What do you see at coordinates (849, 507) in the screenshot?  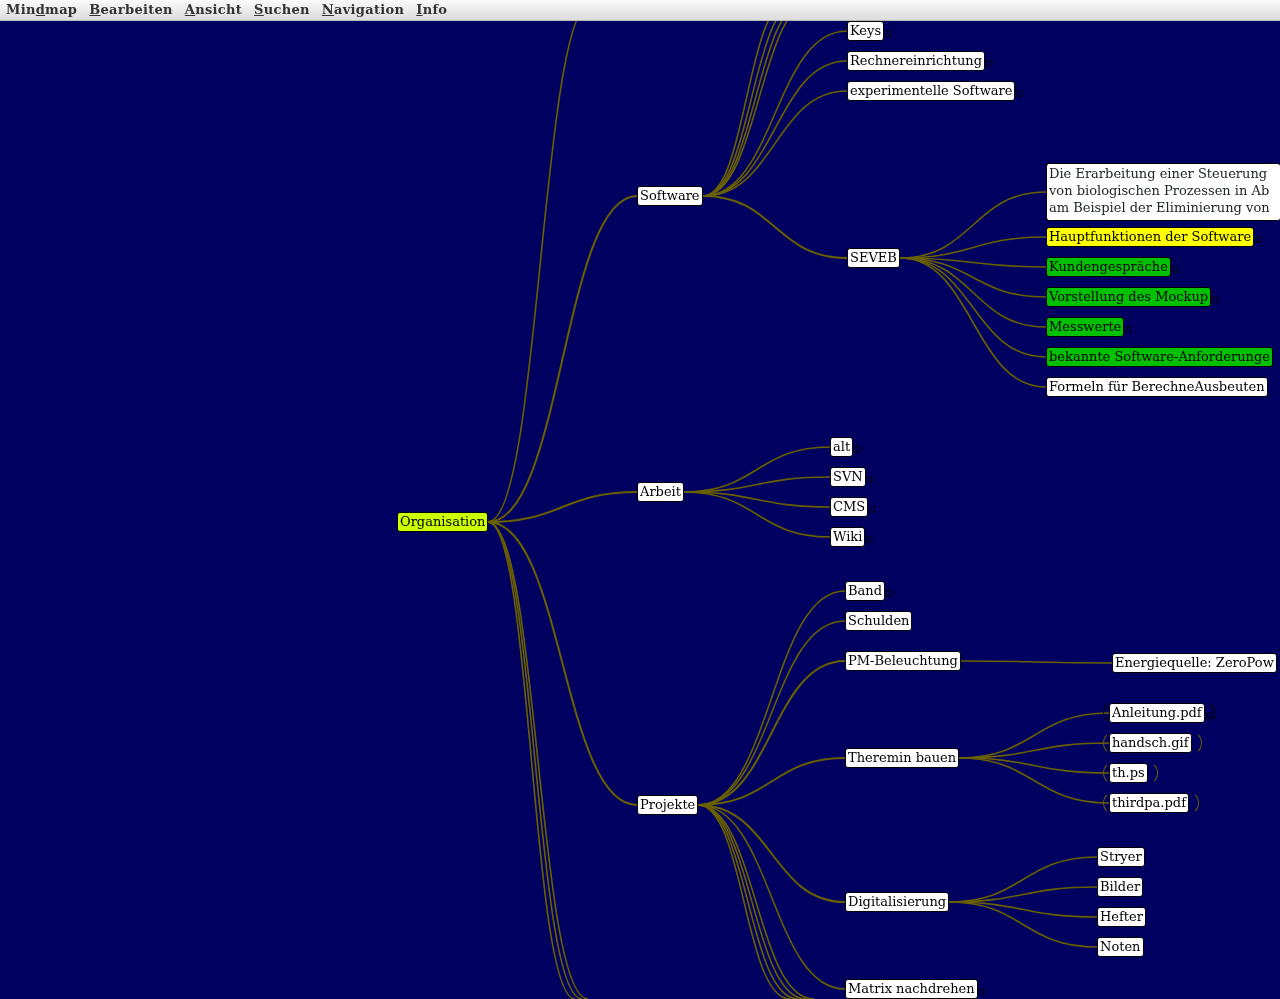 I see `mindmap-node: CMS` at bounding box center [849, 507].